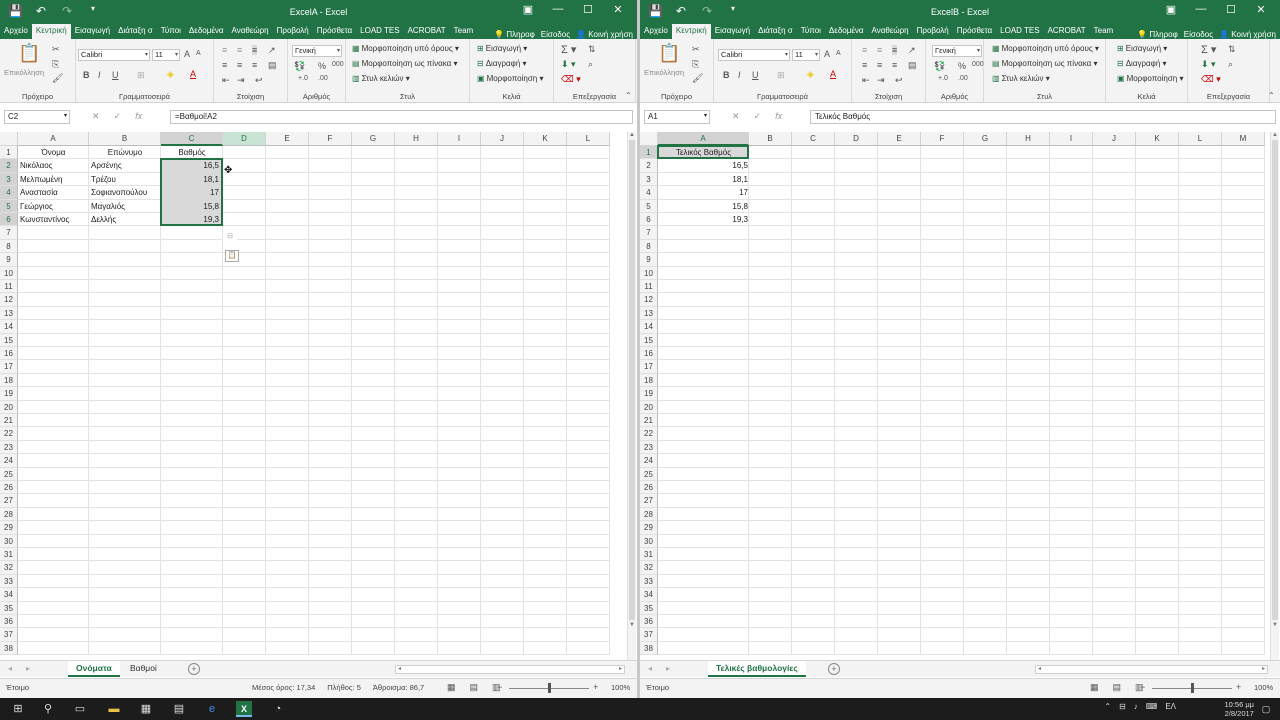 This screenshot has width=1280, height=720. I want to click on scroll-down-icon: ▼, so click(632, 625).